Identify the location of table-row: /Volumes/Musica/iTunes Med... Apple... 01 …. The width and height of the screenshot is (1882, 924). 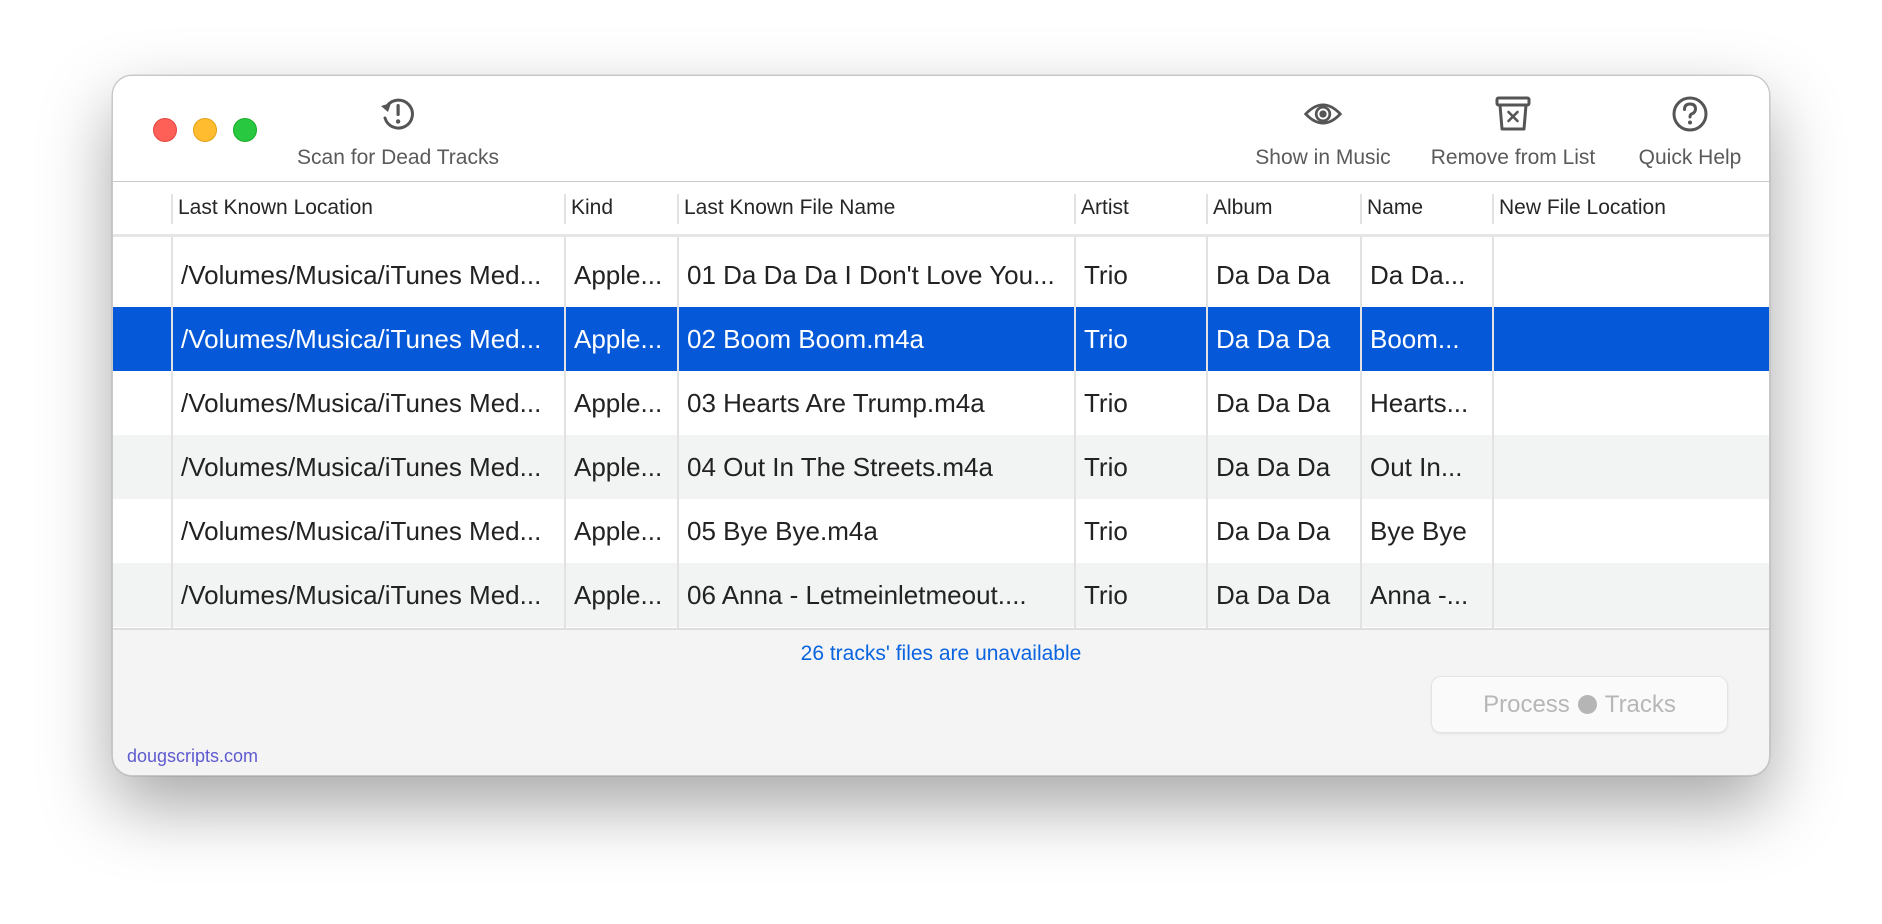
(941, 275).